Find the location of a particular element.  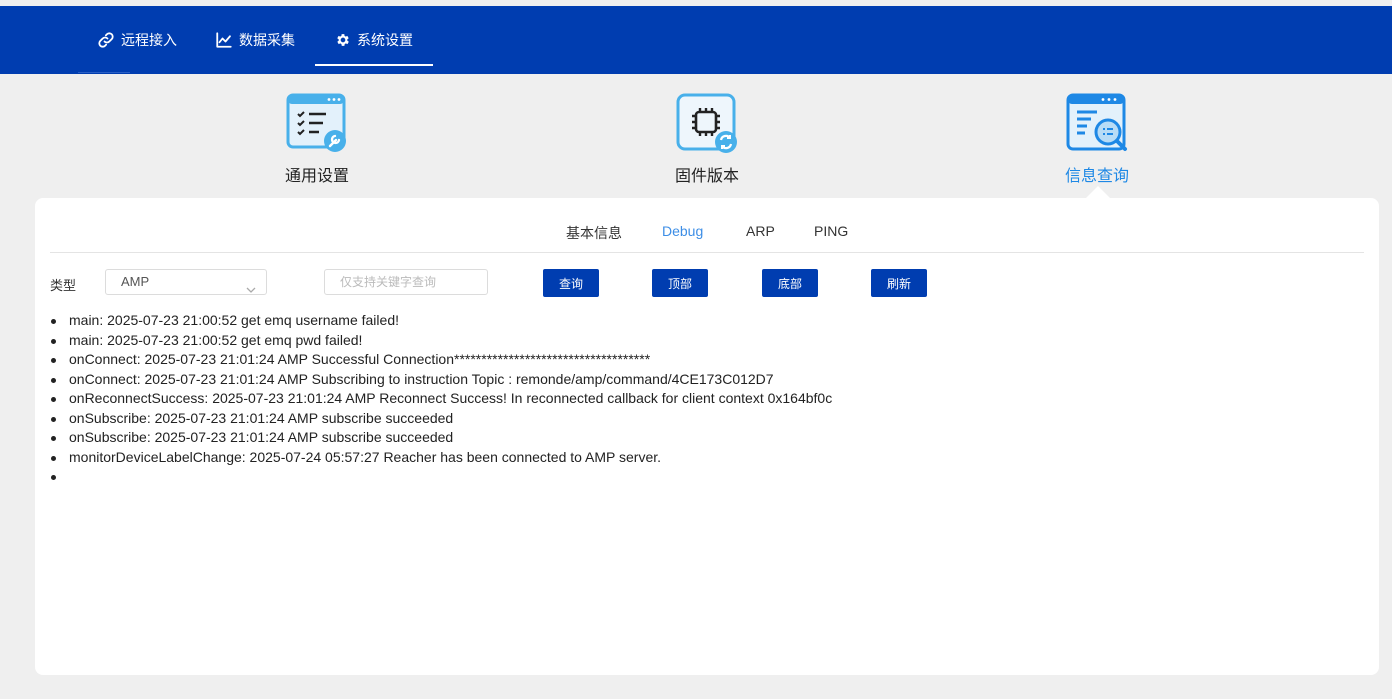

type-select-value: AMP is located at coordinates (135, 281).